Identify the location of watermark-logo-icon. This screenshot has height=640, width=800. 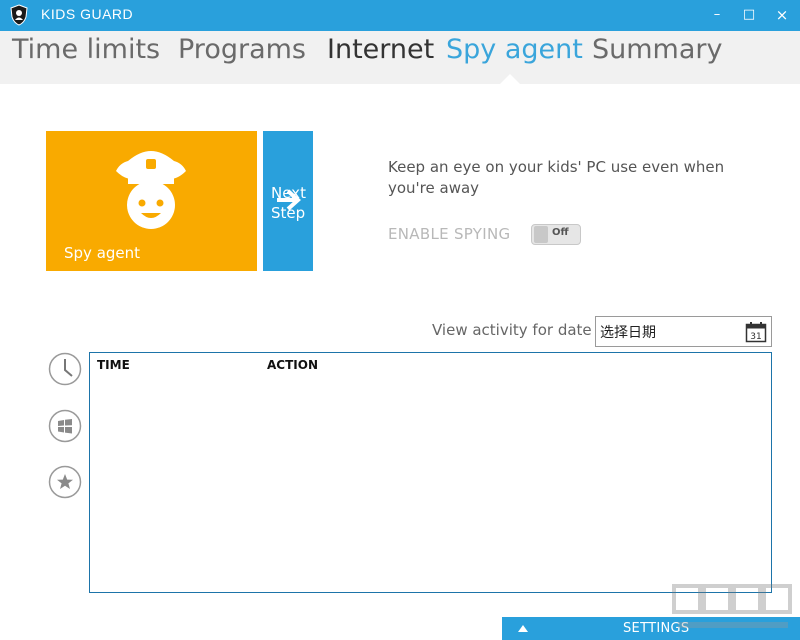
(732, 606).